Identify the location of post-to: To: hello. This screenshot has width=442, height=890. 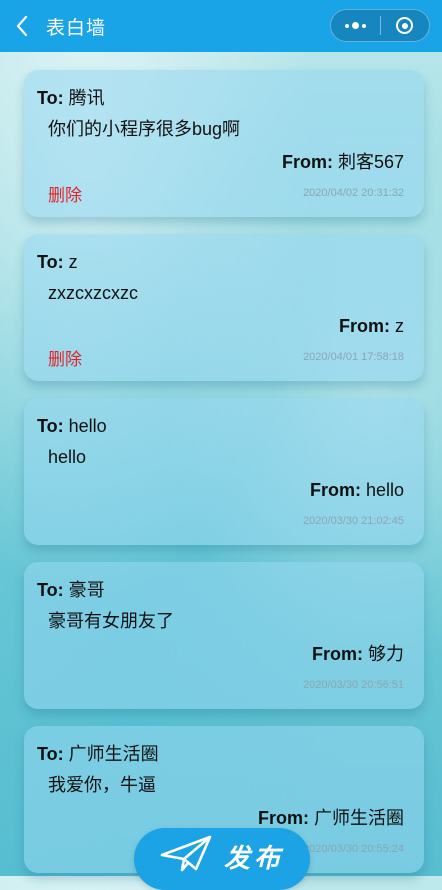
(223, 426).